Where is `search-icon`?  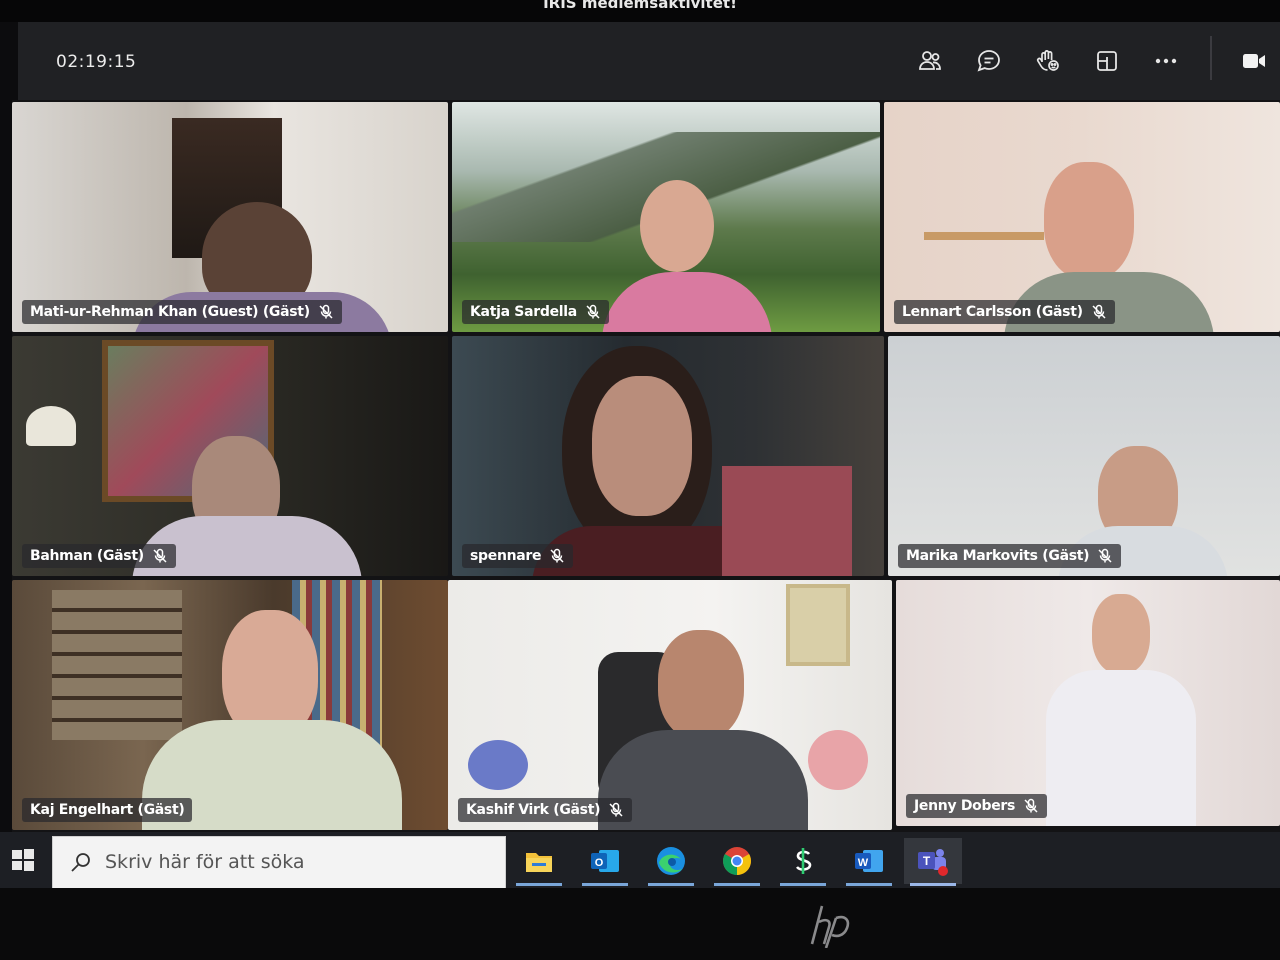 search-icon is located at coordinates (80, 862).